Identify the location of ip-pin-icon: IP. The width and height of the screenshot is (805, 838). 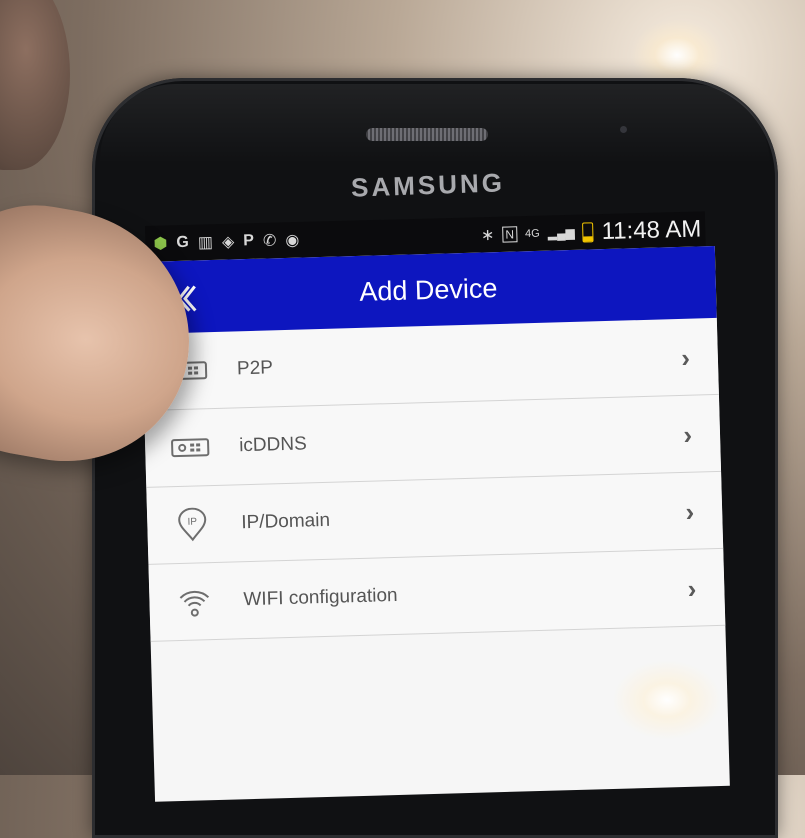
(192, 524).